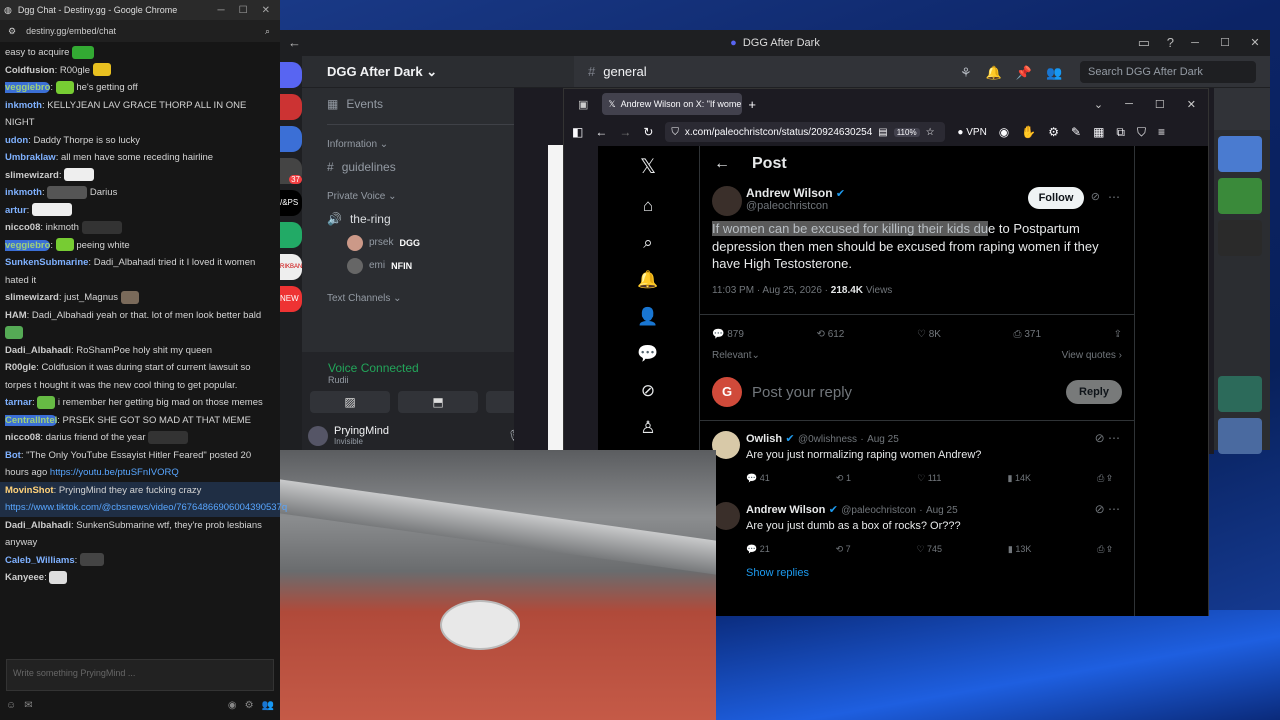  What do you see at coordinates (1141, 132) in the screenshot?
I see `shield-icon: ⛉` at bounding box center [1141, 132].